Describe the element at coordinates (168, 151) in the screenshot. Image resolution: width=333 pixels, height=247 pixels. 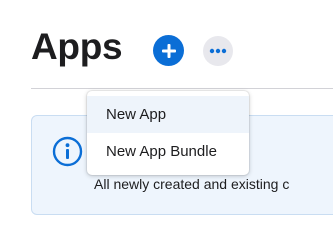
I see `menu-item-new-app-bundle: New App Bundle` at that location.